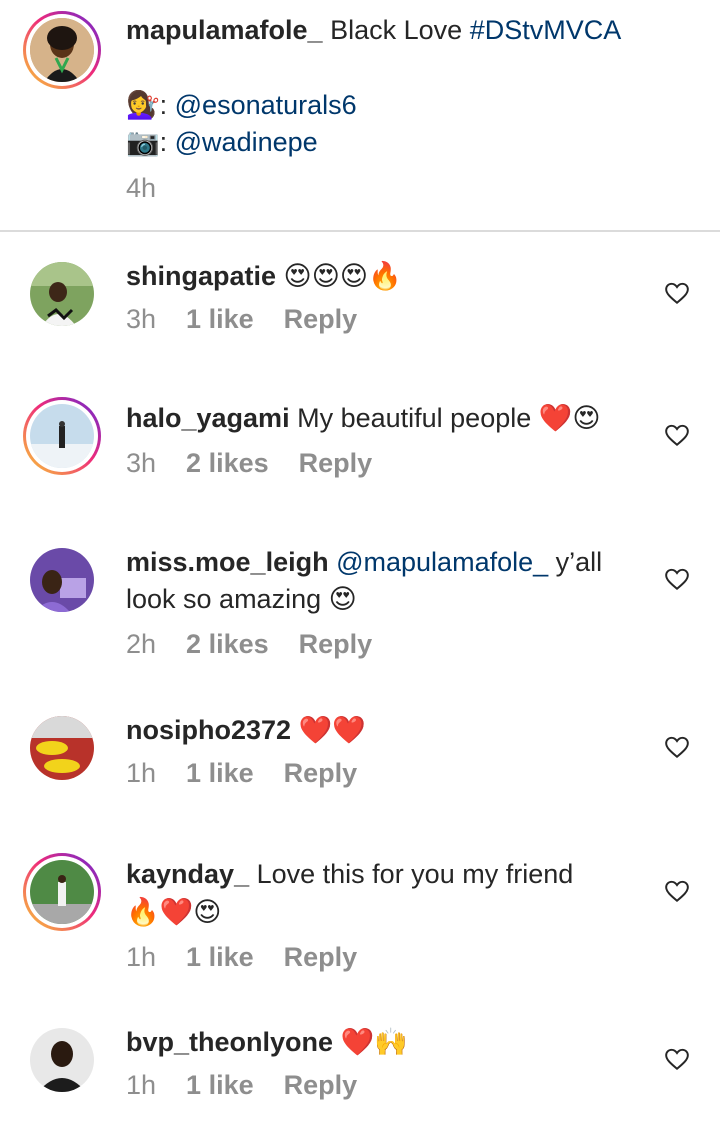 The image size is (720, 1140). Describe the element at coordinates (201, 276) in the screenshot. I see `comment-username: shingapatie` at that location.